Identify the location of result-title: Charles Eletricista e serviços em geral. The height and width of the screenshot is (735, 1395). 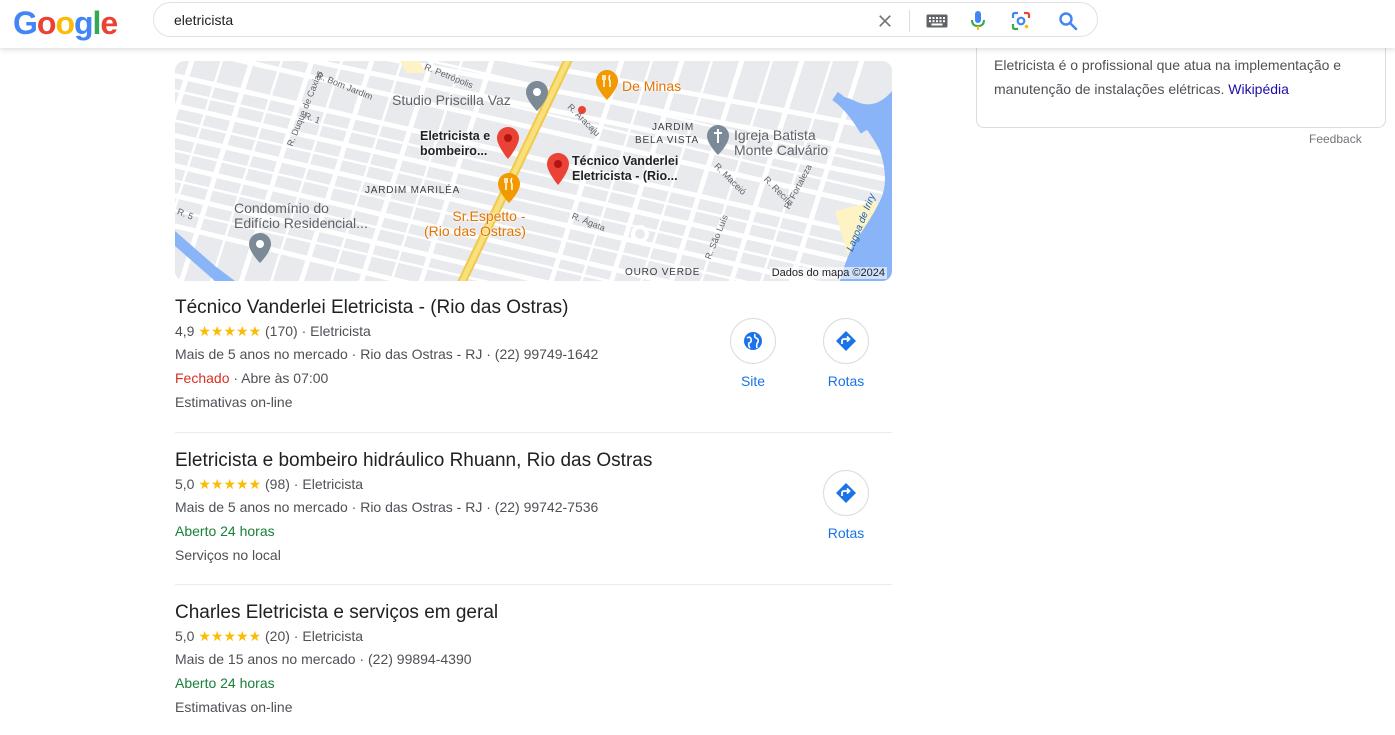
(533, 613).